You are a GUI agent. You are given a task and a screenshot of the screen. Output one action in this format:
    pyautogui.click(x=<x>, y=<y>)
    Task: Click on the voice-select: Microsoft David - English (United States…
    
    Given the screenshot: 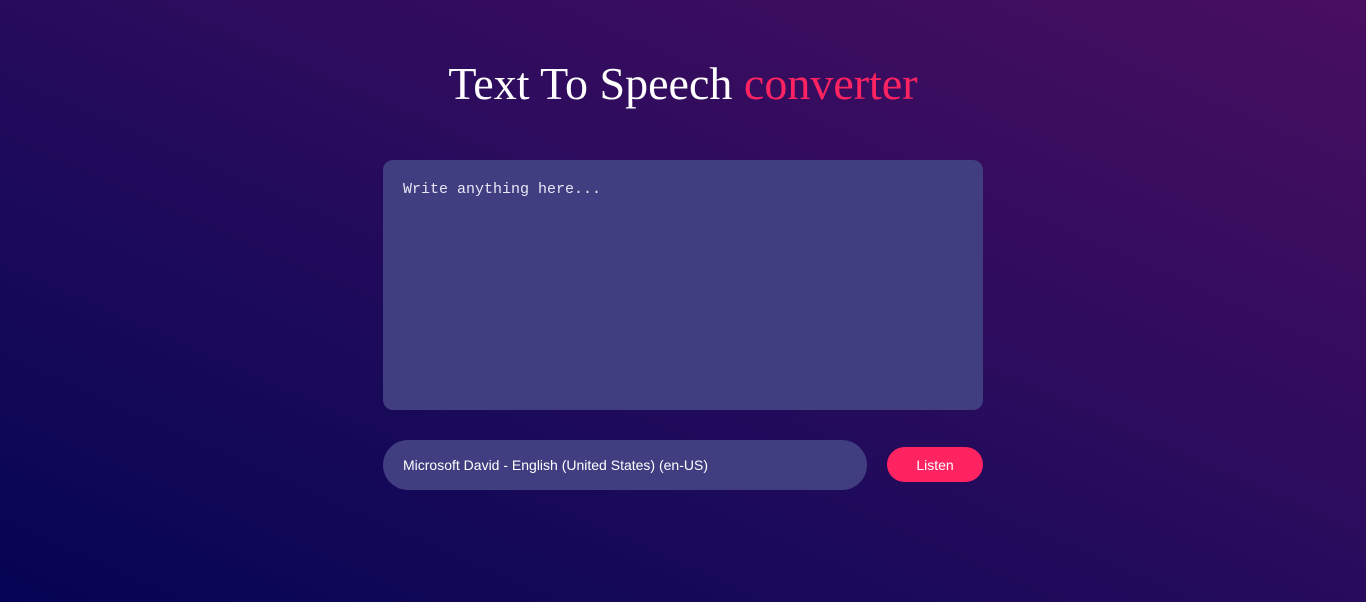 What is the action you would take?
    pyautogui.click(x=625, y=465)
    